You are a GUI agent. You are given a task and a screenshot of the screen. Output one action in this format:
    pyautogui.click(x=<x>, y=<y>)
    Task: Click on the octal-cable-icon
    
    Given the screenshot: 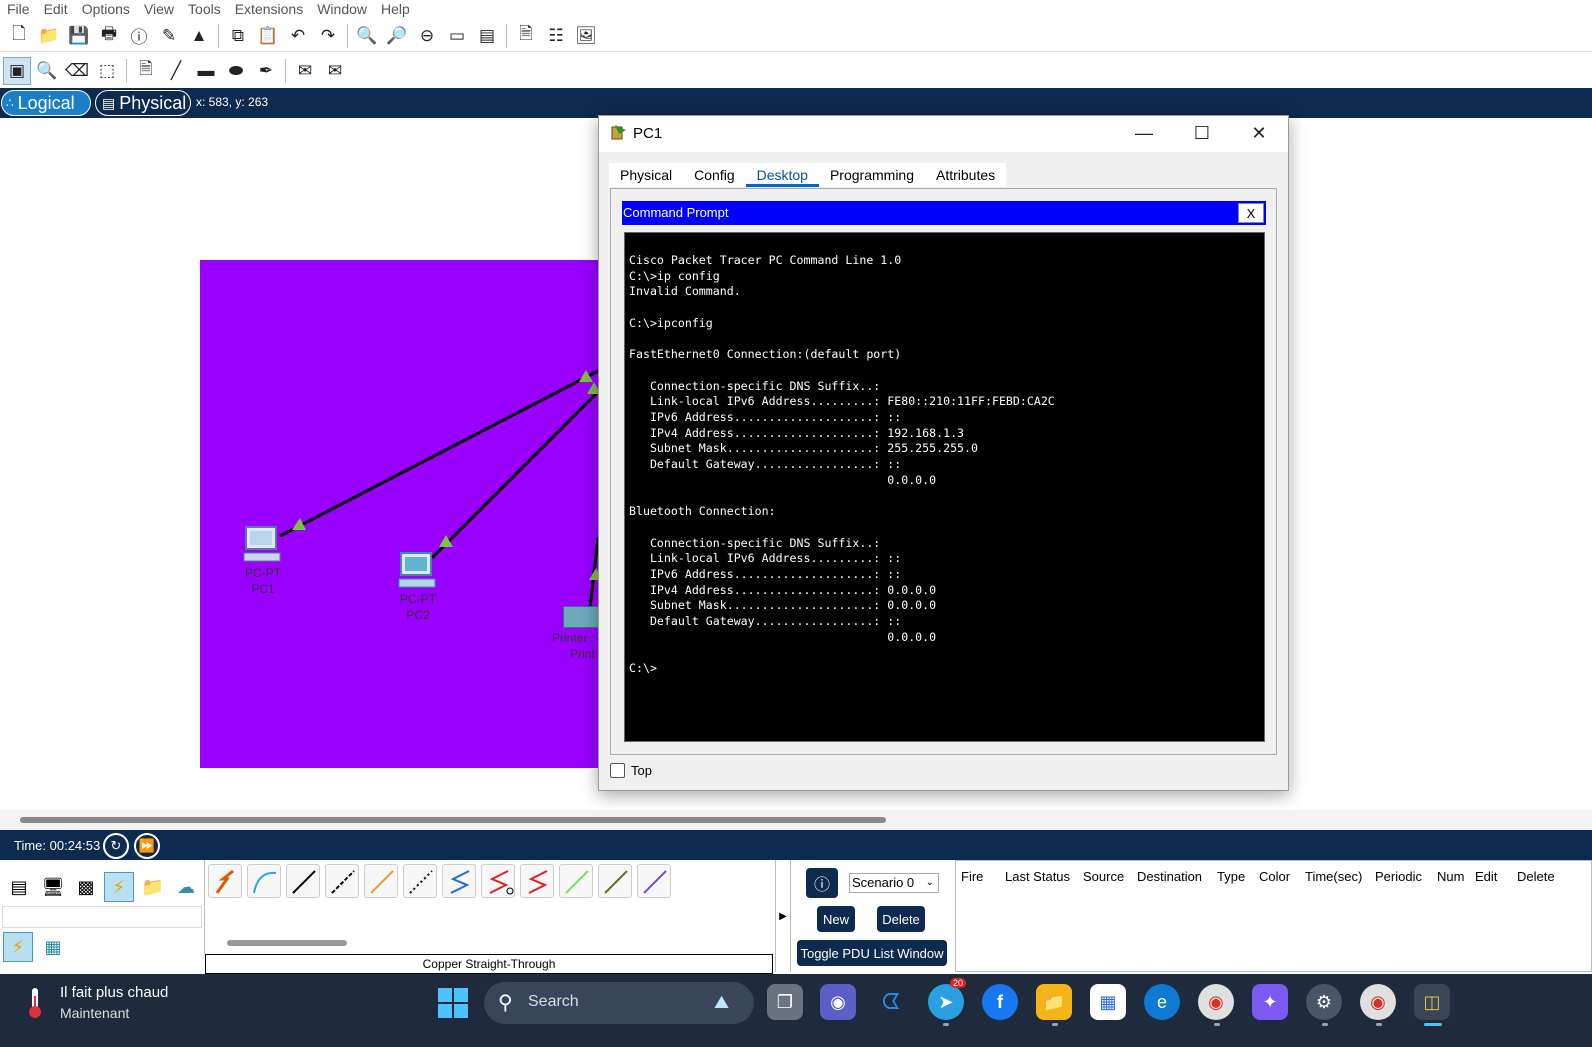 What is the action you would take?
    pyautogui.click(x=576, y=881)
    